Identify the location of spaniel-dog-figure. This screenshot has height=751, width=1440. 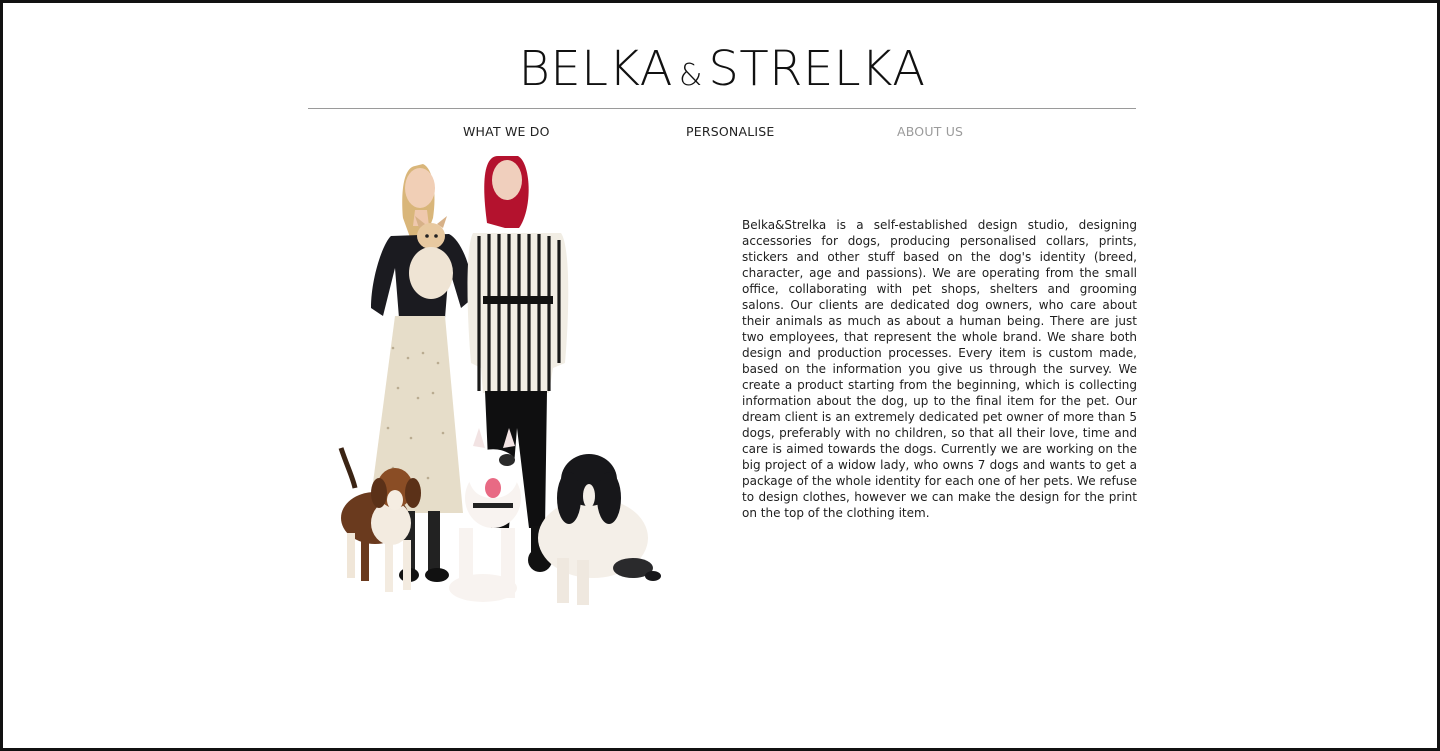
(599, 529).